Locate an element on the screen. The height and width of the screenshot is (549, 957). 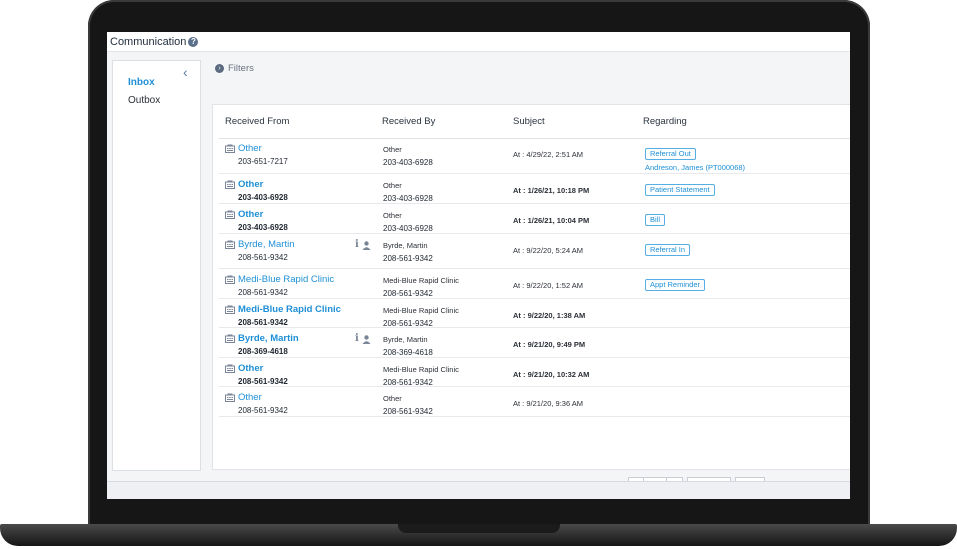
filters-toggle: › Filters is located at coordinates (234, 68).